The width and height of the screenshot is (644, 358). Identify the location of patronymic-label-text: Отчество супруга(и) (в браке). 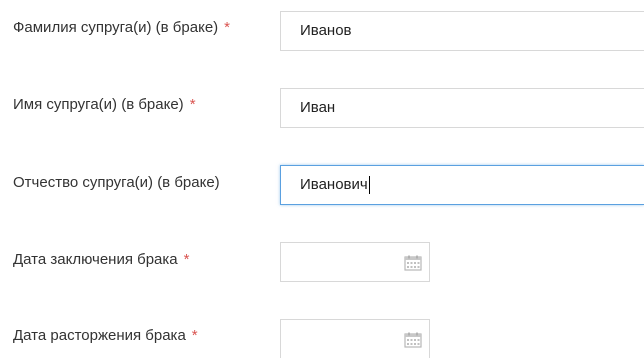
(116, 182).